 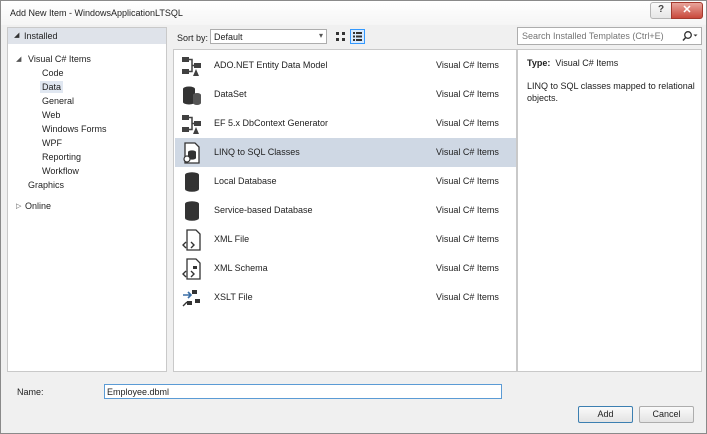 I want to click on template-row-xslt-file: XSLT File Visual C# Items, so click(x=345, y=297).